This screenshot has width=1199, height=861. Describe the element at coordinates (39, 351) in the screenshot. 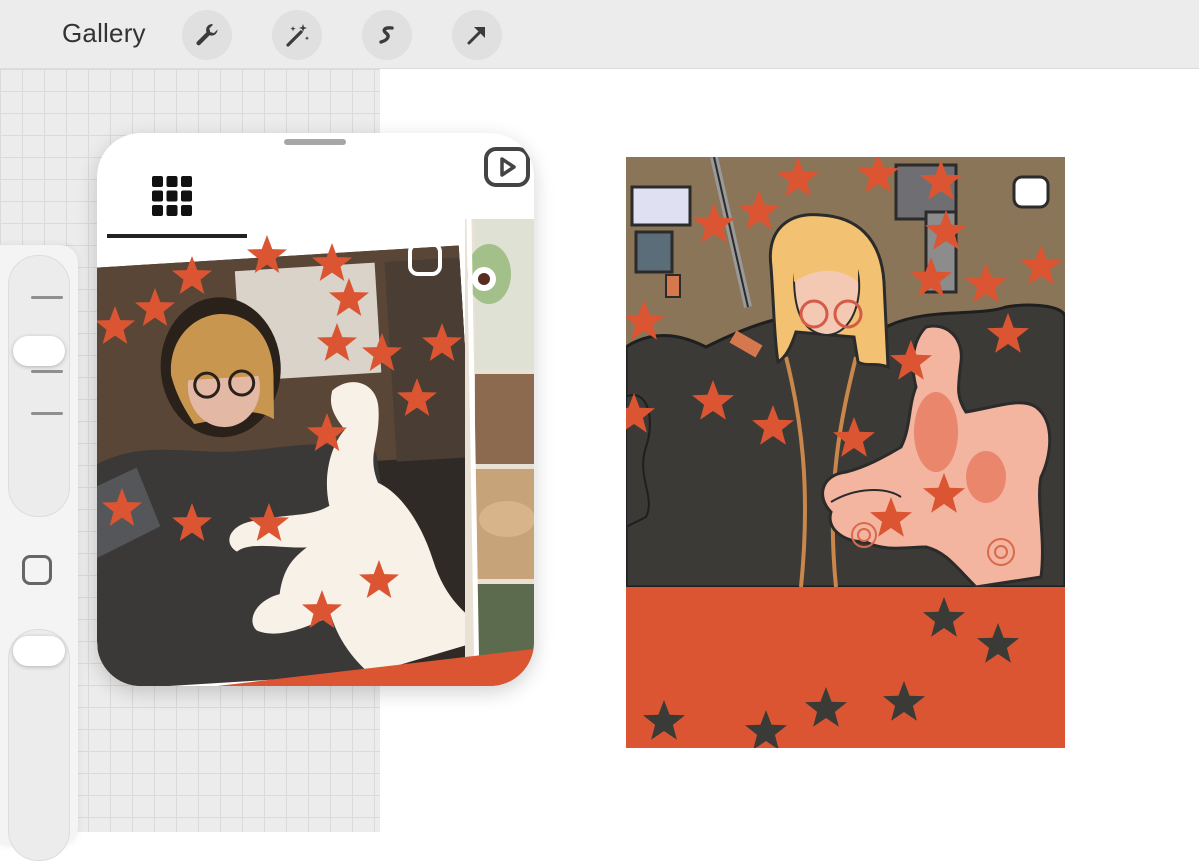

I see `brush-size-handle` at that location.